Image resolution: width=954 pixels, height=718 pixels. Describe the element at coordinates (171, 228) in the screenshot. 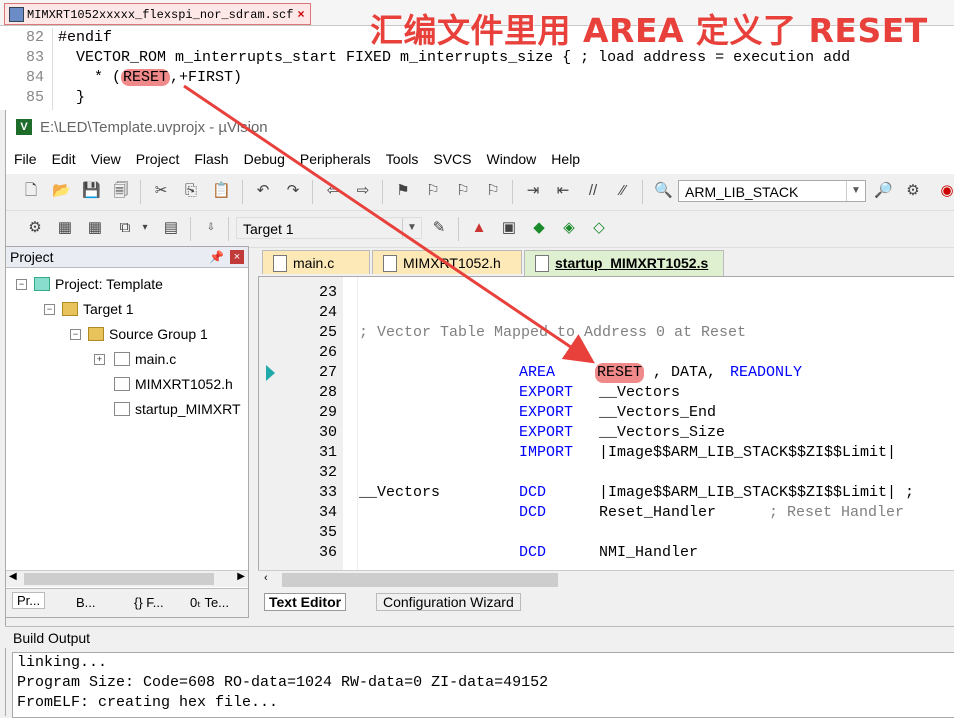

I see `stop-build-icon: ▤` at that location.